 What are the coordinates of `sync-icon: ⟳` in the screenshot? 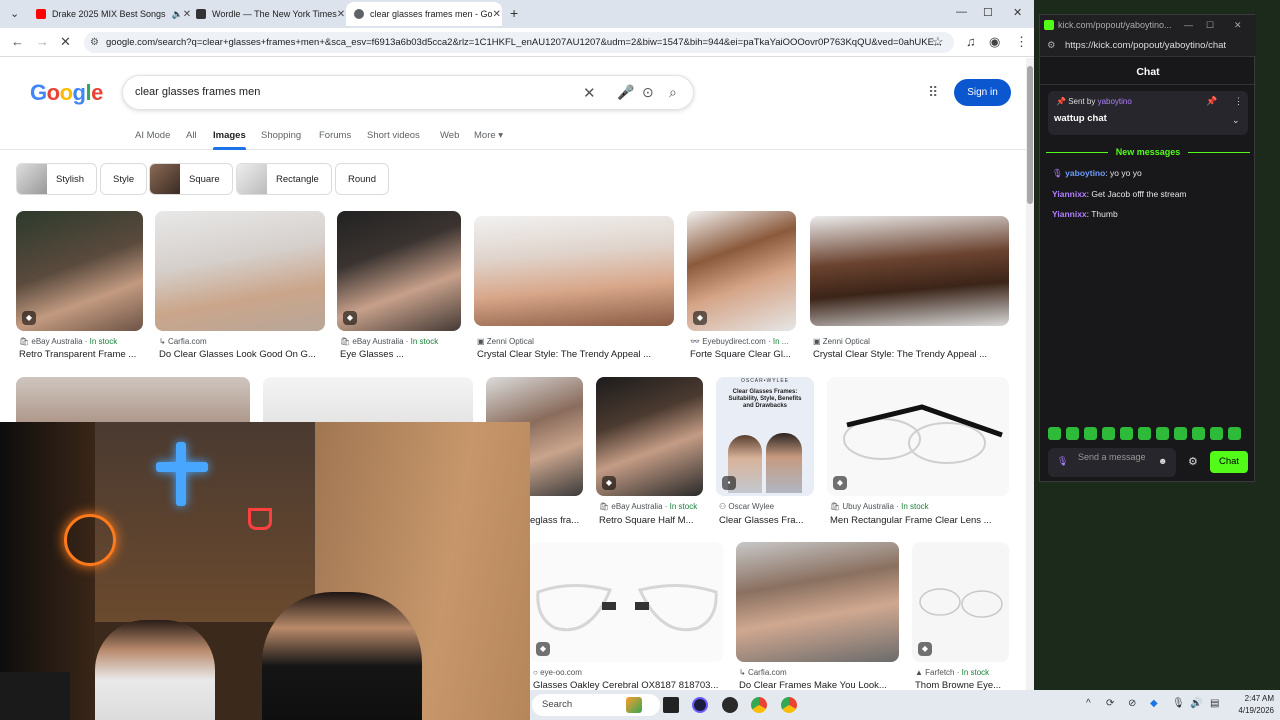 It's located at (1110, 703).